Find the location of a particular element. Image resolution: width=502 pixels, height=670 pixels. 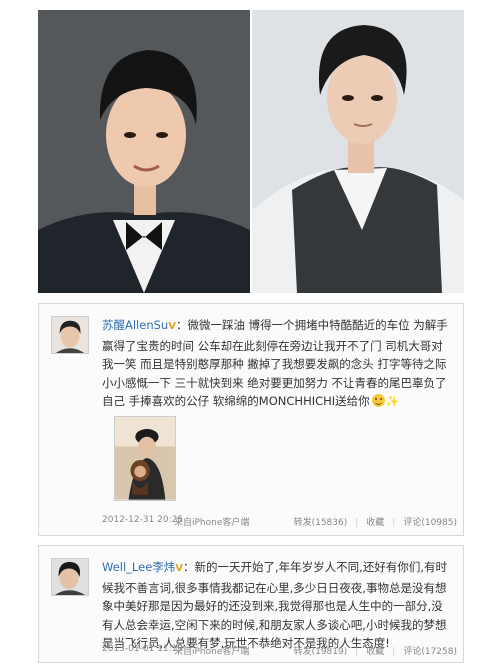

attached-photo-thumbnail is located at coordinates (145, 458).